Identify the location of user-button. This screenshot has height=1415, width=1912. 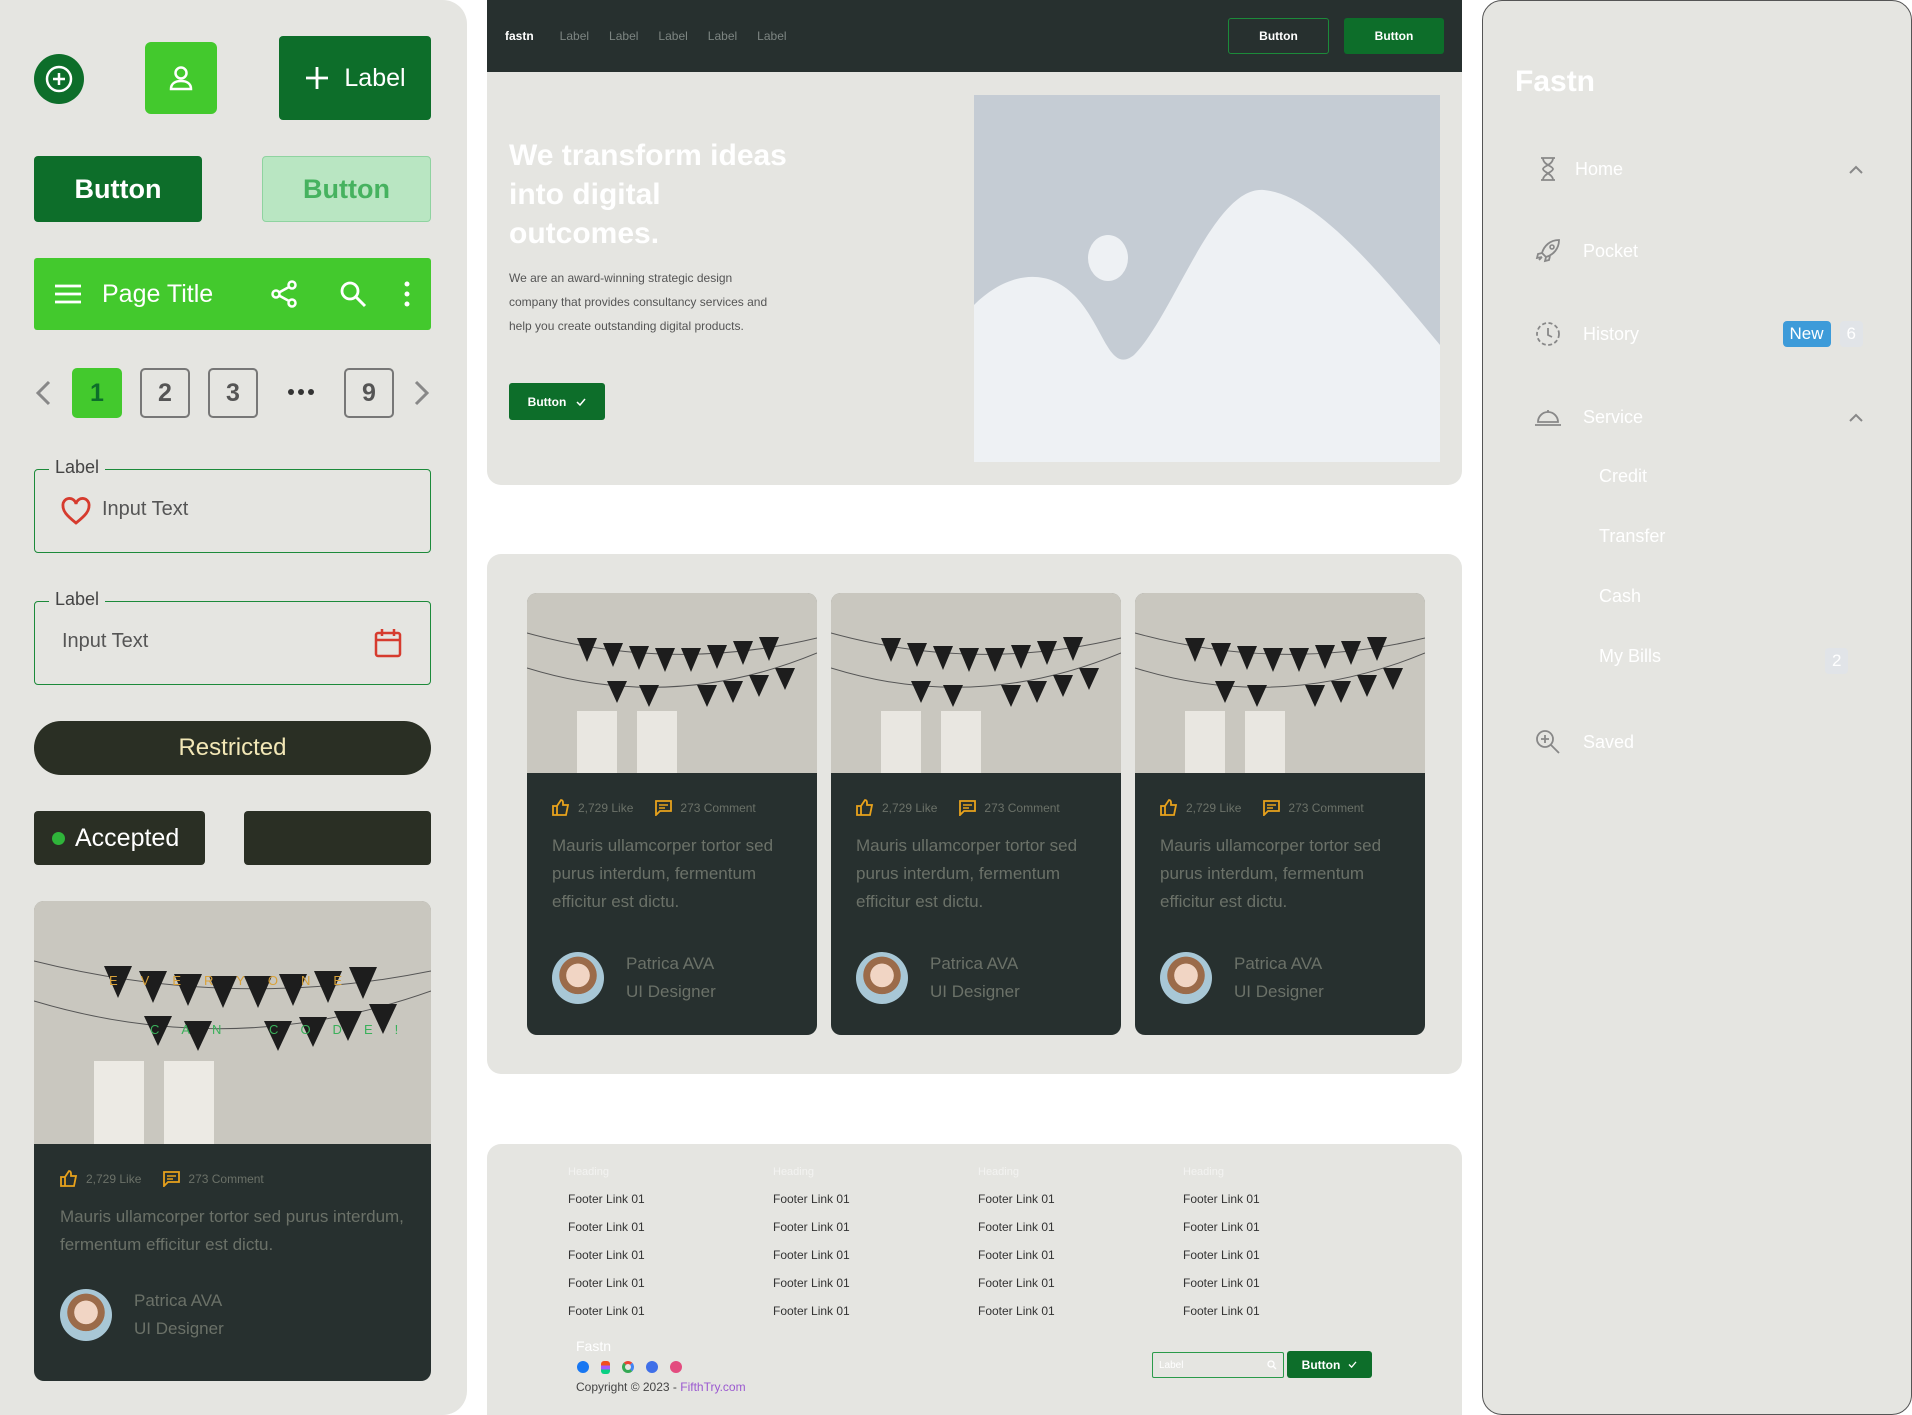
(181, 78).